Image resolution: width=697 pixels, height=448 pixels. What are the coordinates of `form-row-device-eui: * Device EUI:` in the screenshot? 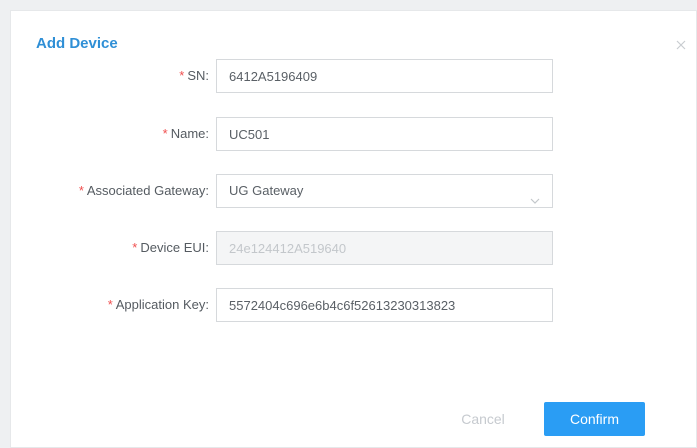 It's located at (354, 248).